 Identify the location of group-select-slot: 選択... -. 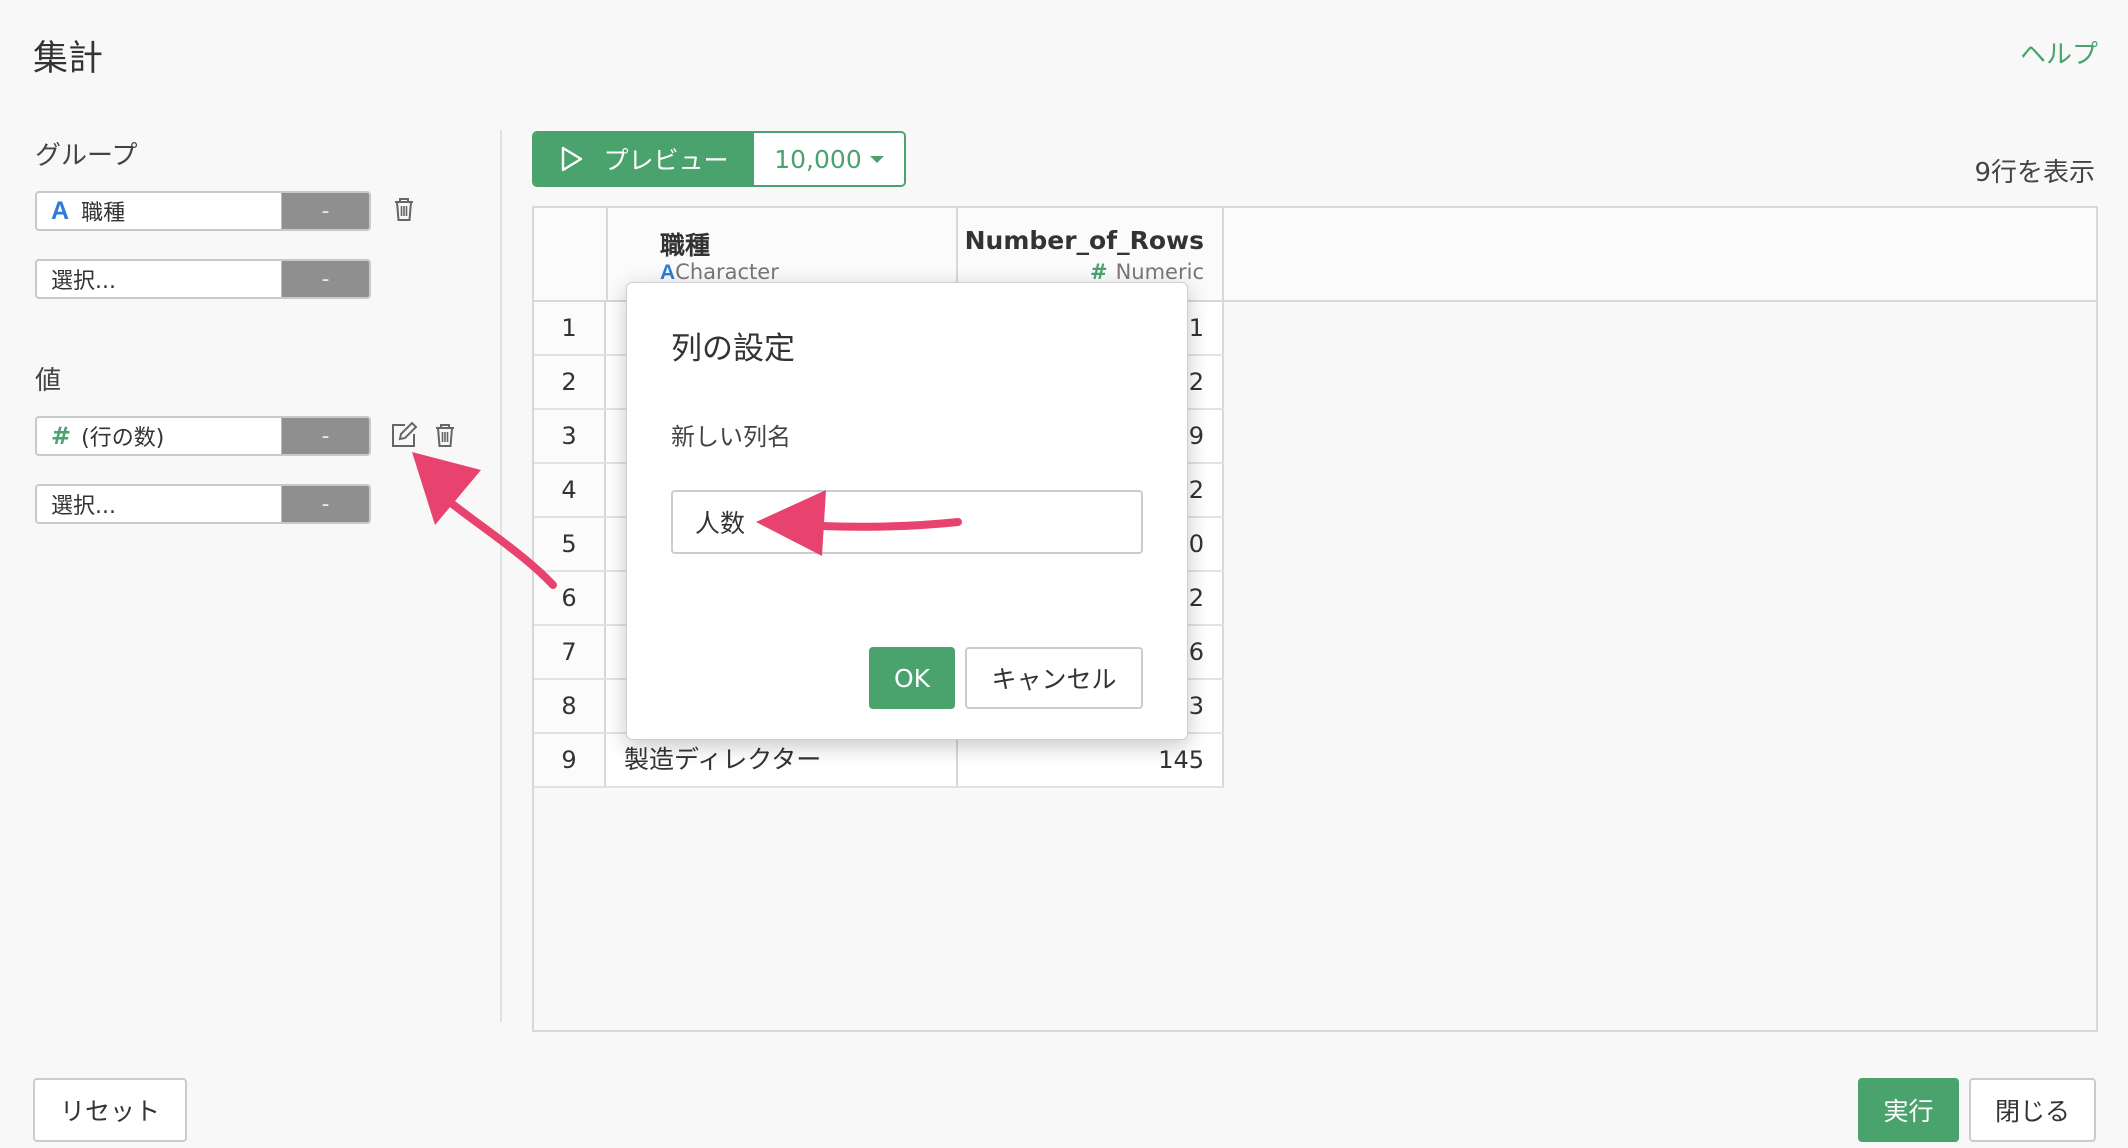
(203, 279).